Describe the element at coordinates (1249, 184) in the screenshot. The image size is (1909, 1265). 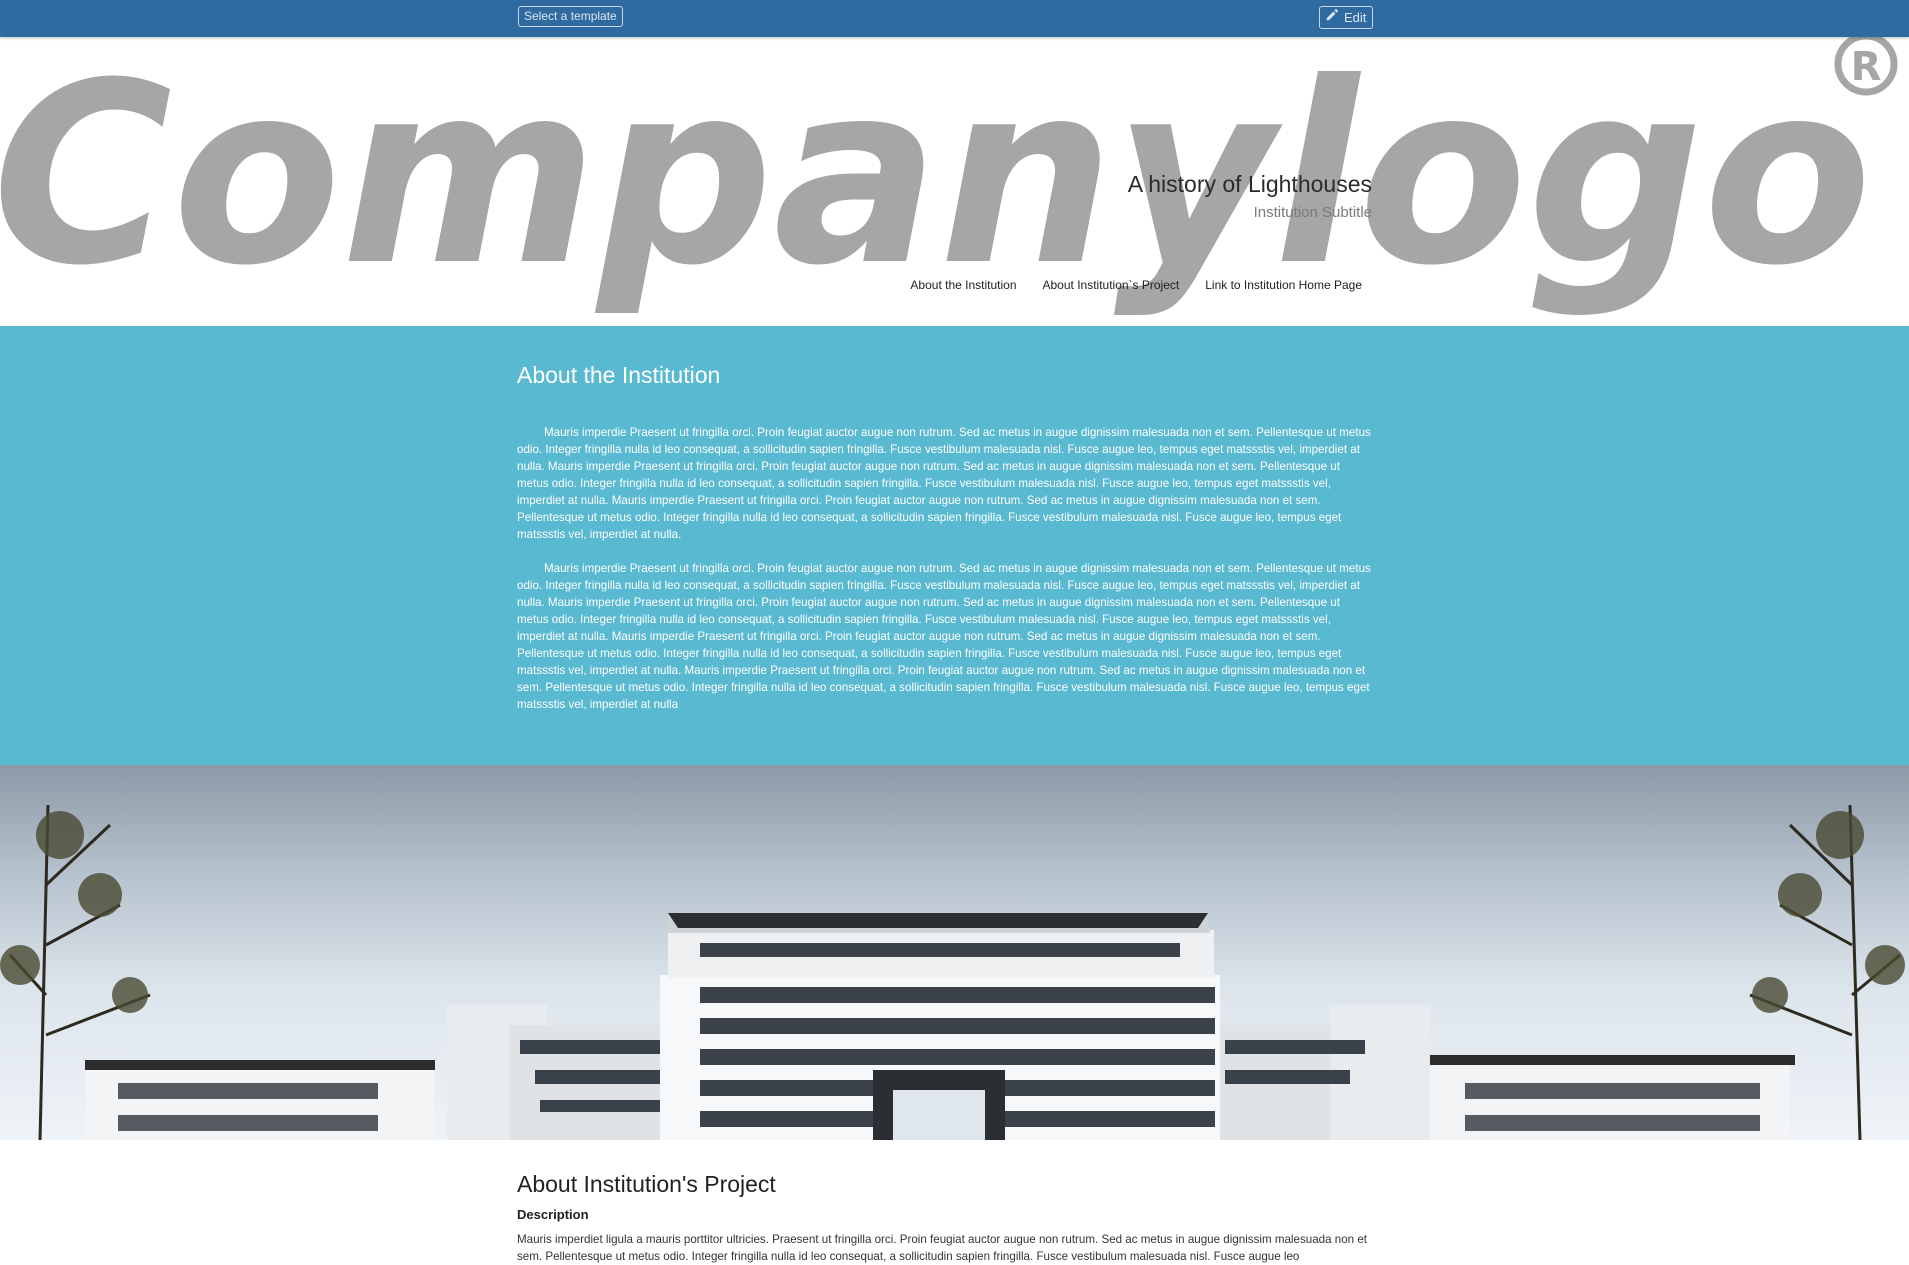
I see `site-title: A history of Lighthouses` at that location.